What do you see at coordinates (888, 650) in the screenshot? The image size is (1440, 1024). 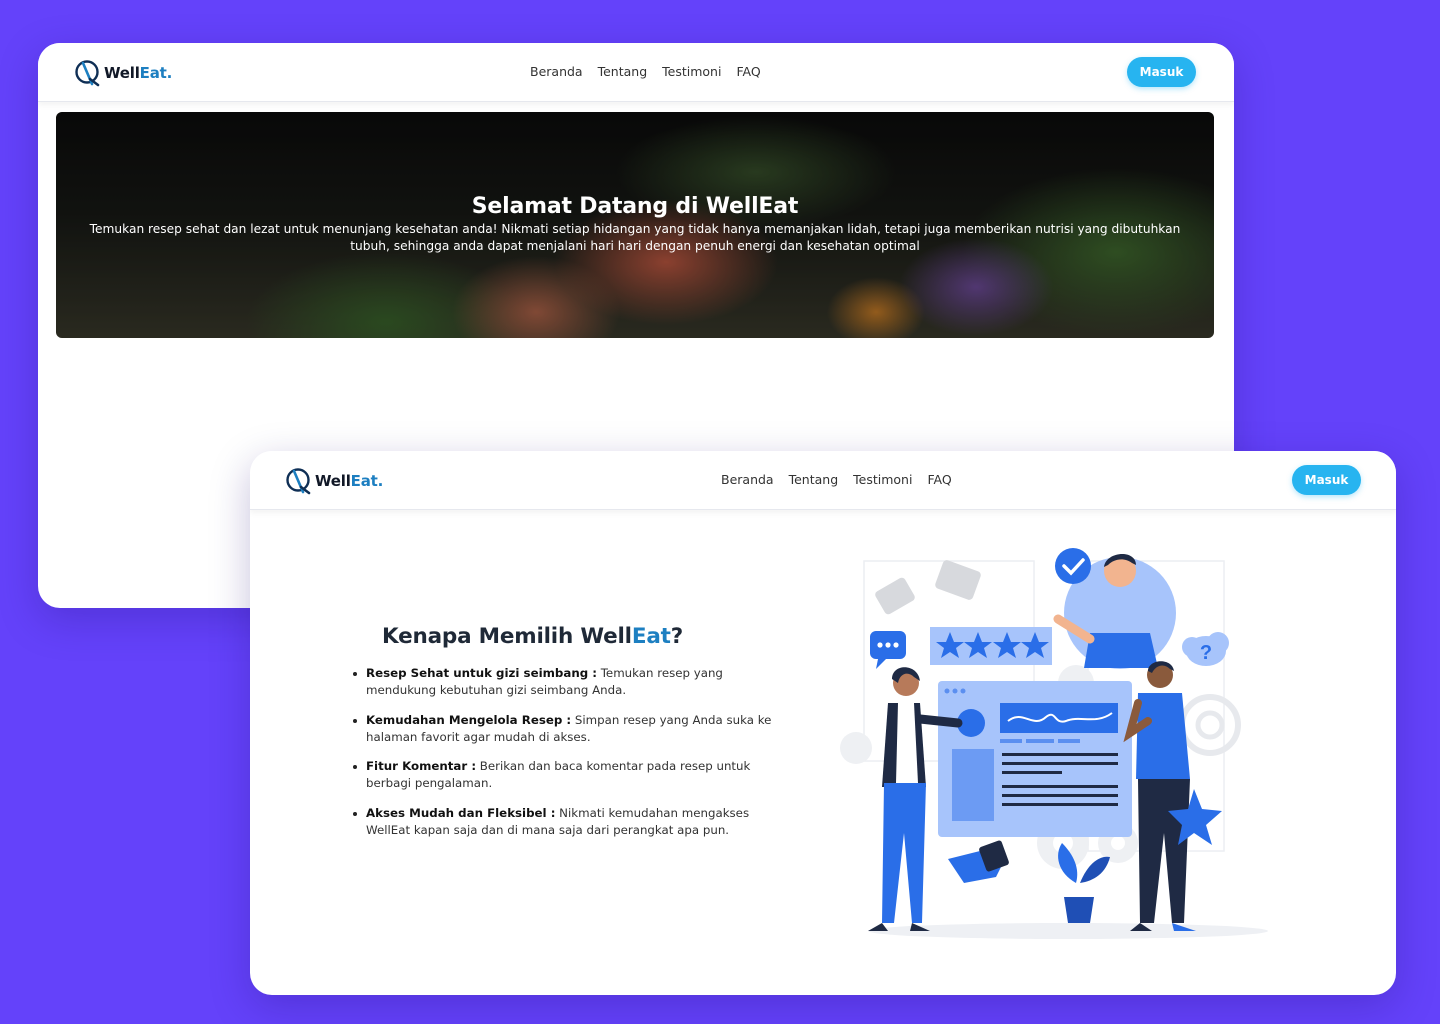 I see `chat-bubble-icon` at bounding box center [888, 650].